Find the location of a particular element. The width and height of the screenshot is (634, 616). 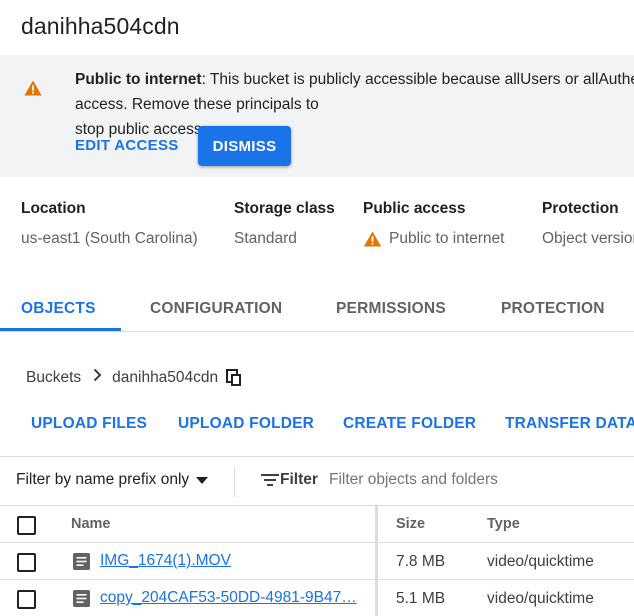

file-name-link: IMG_1674(1).MOV is located at coordinates (165, 561).